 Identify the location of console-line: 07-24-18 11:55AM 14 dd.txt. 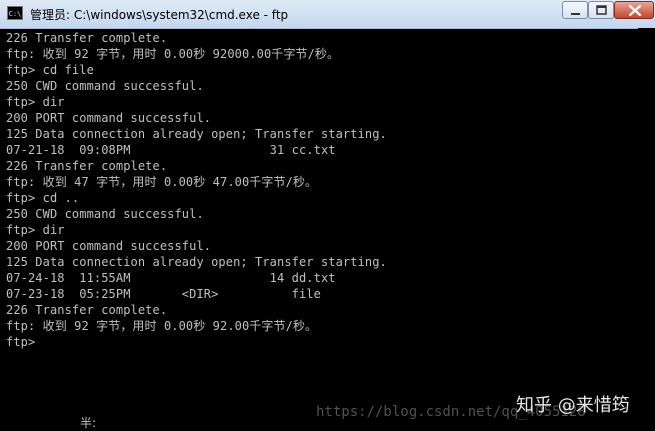
(171, 278).